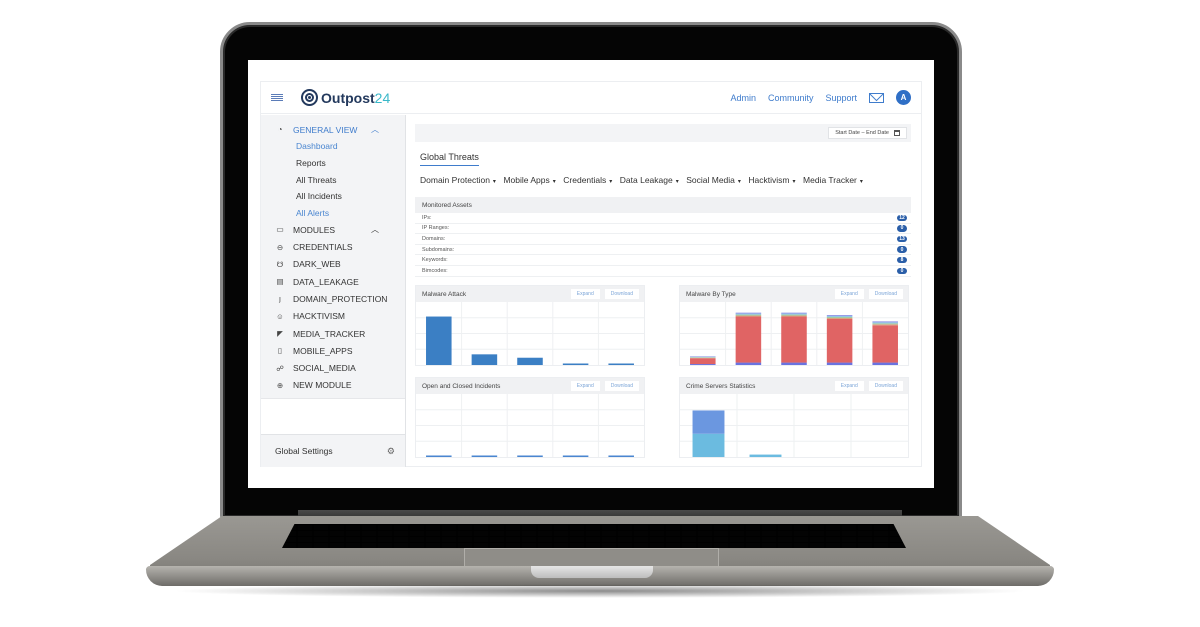  What do you see at coordinates (333, 333) in the screenshot?
I see `sidebar-module-media-tracker: ◤ MEDIA_TRACKER` at bounding box center [333, 333].